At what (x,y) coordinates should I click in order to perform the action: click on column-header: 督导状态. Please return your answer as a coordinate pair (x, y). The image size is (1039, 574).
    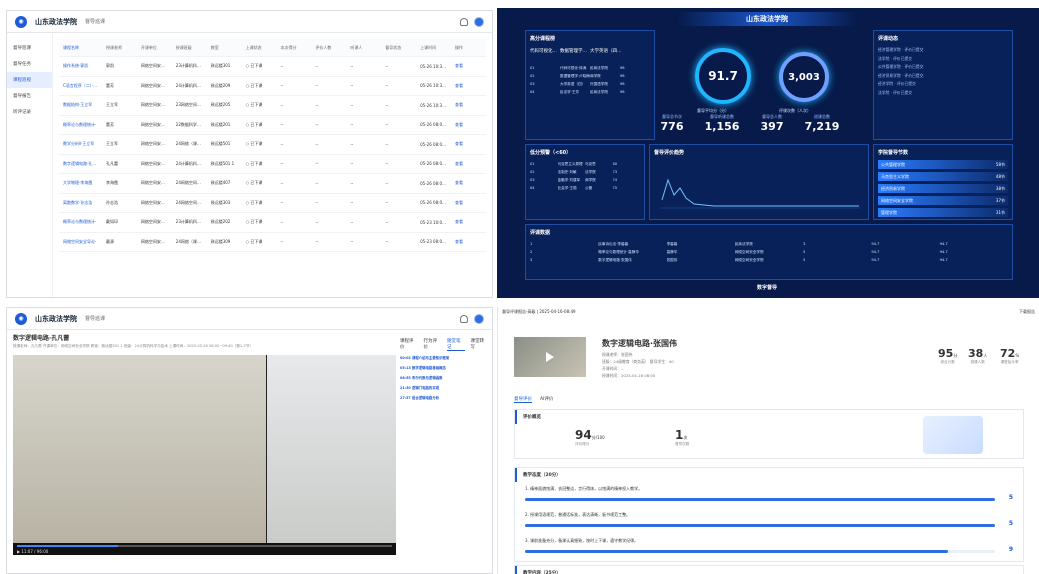
    Looking at the image, I should click on (393, 47).